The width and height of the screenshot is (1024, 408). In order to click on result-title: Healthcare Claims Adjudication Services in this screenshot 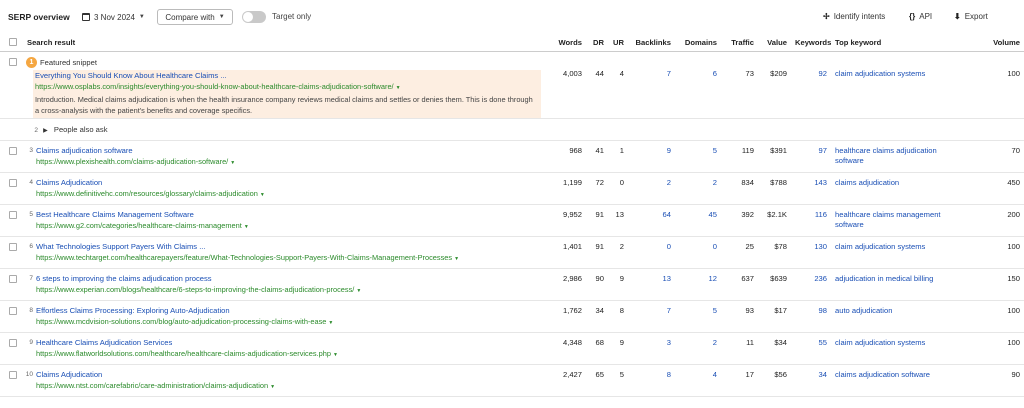, I will do `click(187, 343)`.